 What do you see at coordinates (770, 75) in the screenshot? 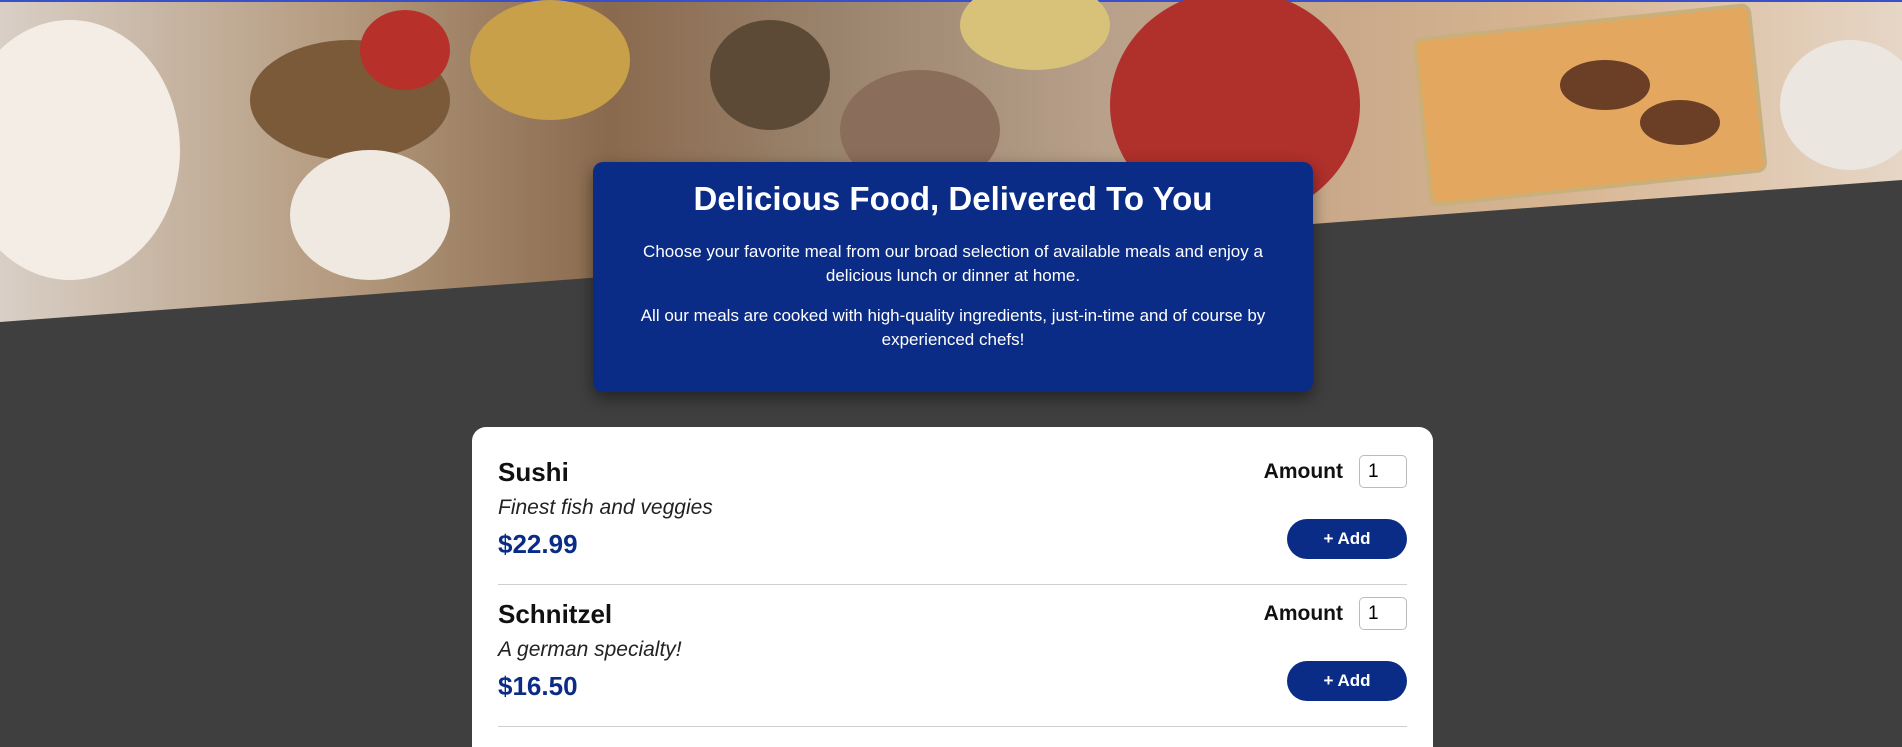
I see `bowl` at bounding box center [770, 75].